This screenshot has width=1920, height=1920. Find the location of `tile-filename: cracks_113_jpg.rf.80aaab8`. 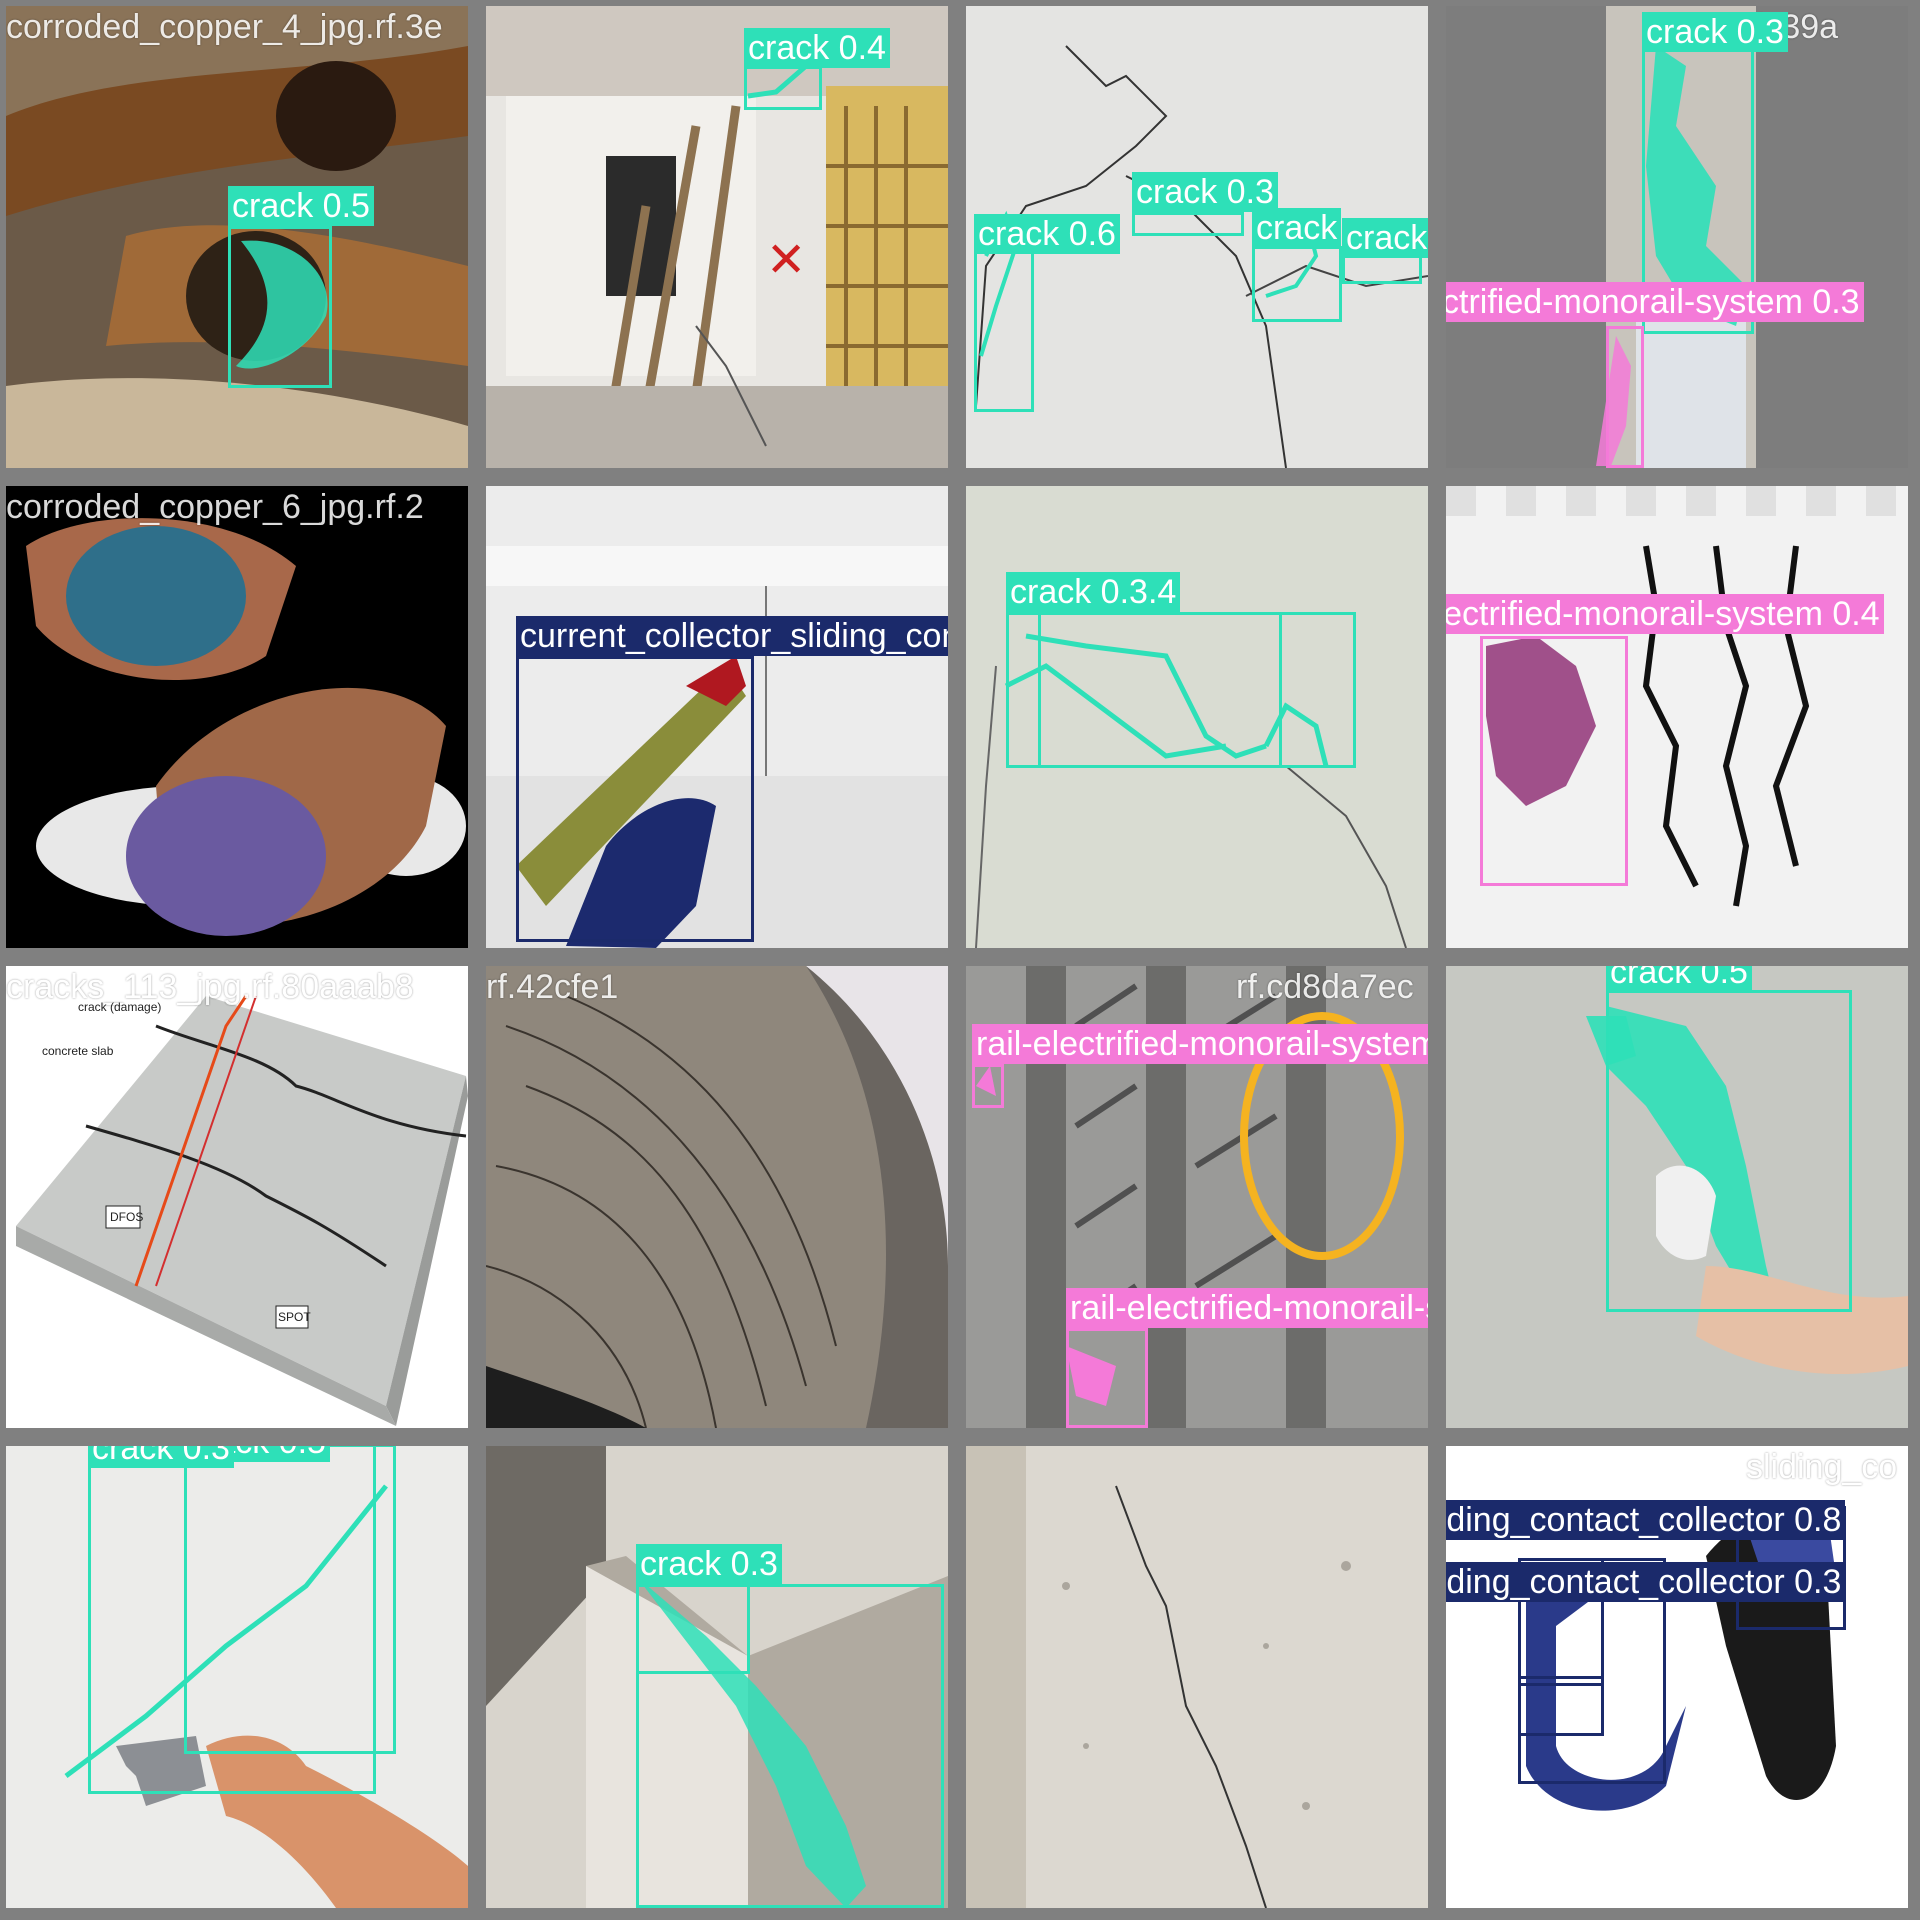

tile-filename: cracks_113_jpg.rf.80aaab8 is located at coordinates (210, 987).